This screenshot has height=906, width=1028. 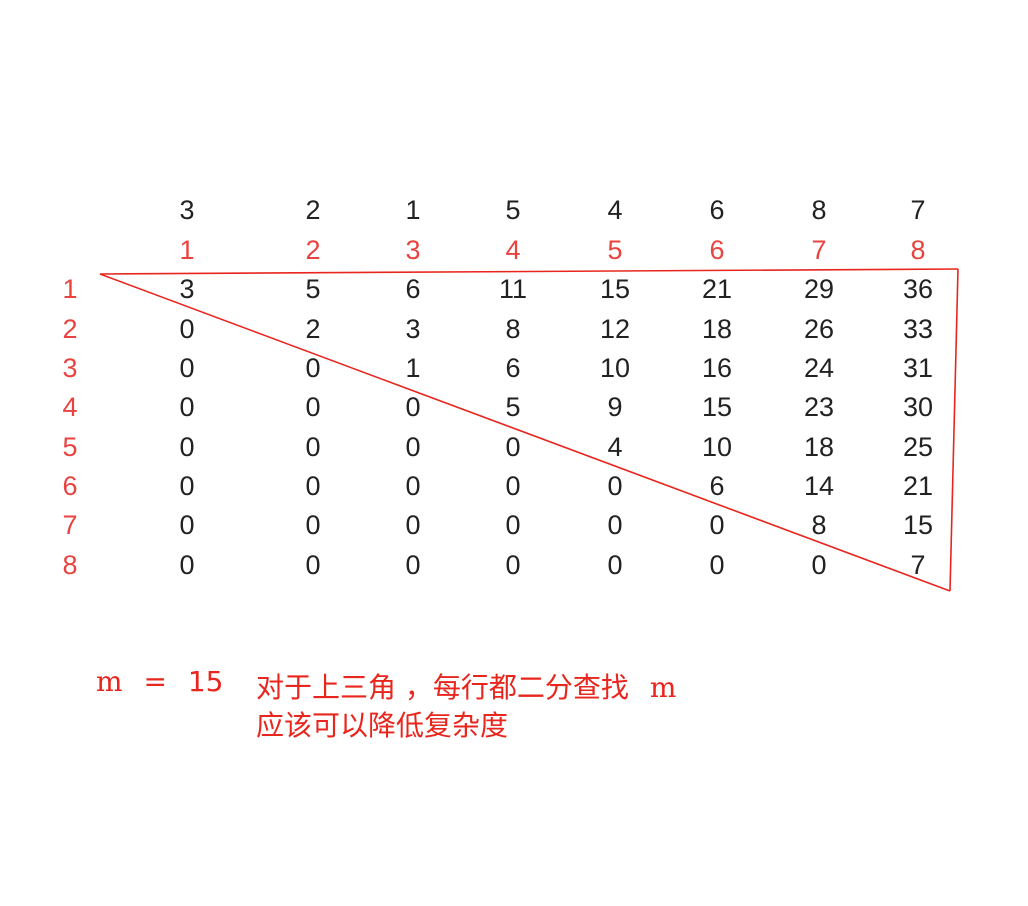 I want to click on note-m-value: 15, so click(x=205, y=681).